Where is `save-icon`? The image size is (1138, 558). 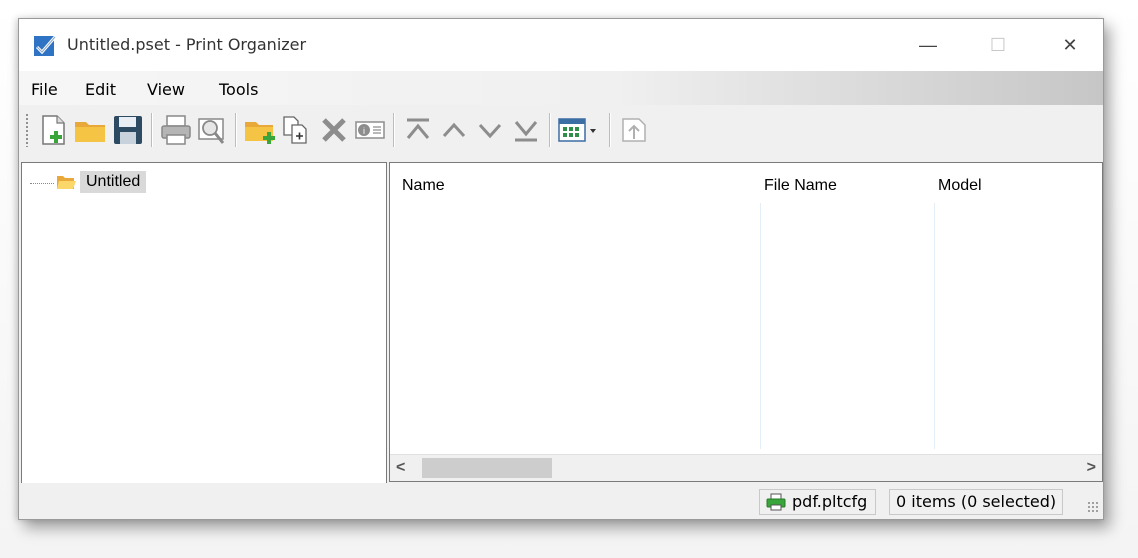
save-icon is located at coordinates (128, 130).